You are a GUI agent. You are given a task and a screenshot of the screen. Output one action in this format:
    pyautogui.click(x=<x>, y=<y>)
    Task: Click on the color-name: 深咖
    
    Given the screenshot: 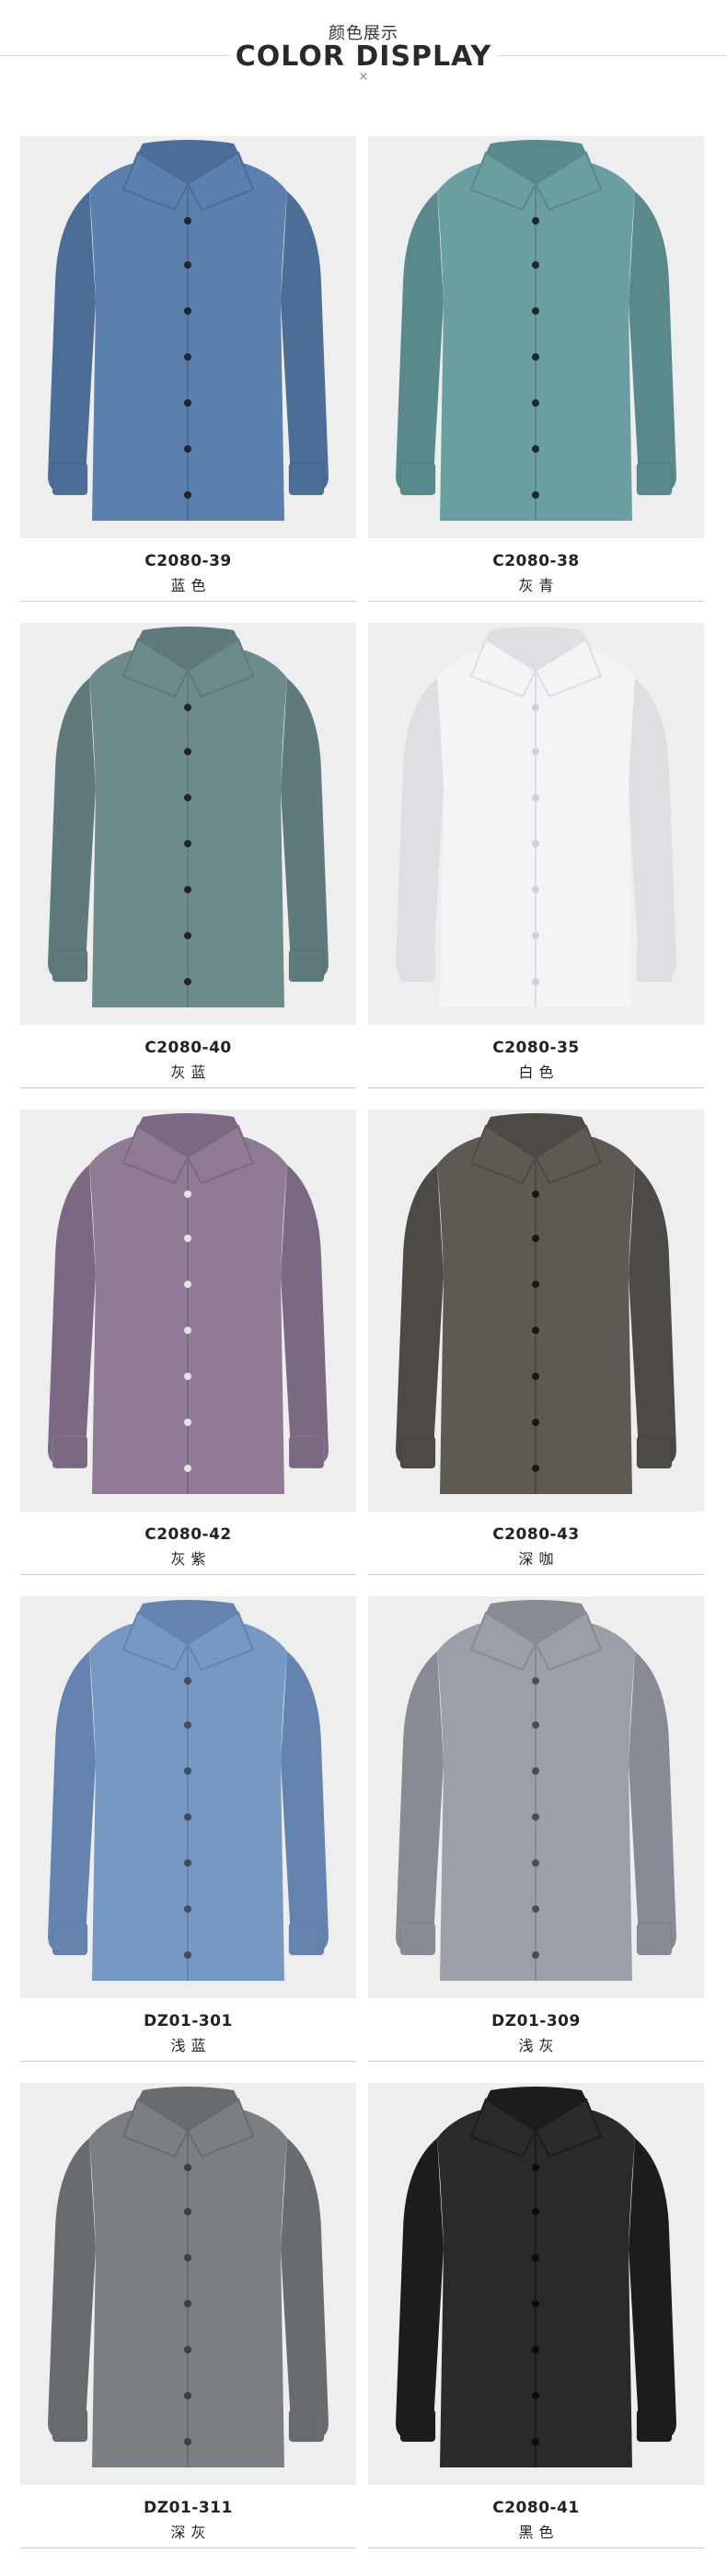 What is the action you would take?
    pyautogui.click(x=539, y=1559)
    